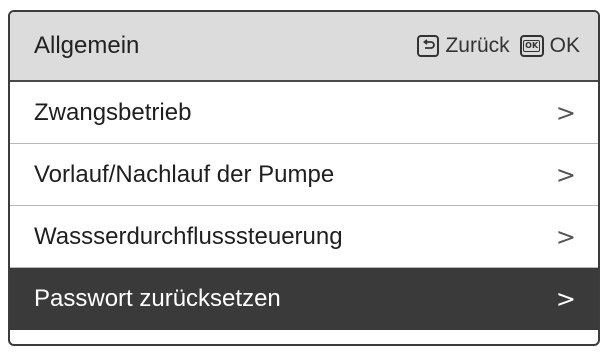 The height and width of the screenshot is (353, 609). I want to click on back-button: Zurück, so click(463, 46).